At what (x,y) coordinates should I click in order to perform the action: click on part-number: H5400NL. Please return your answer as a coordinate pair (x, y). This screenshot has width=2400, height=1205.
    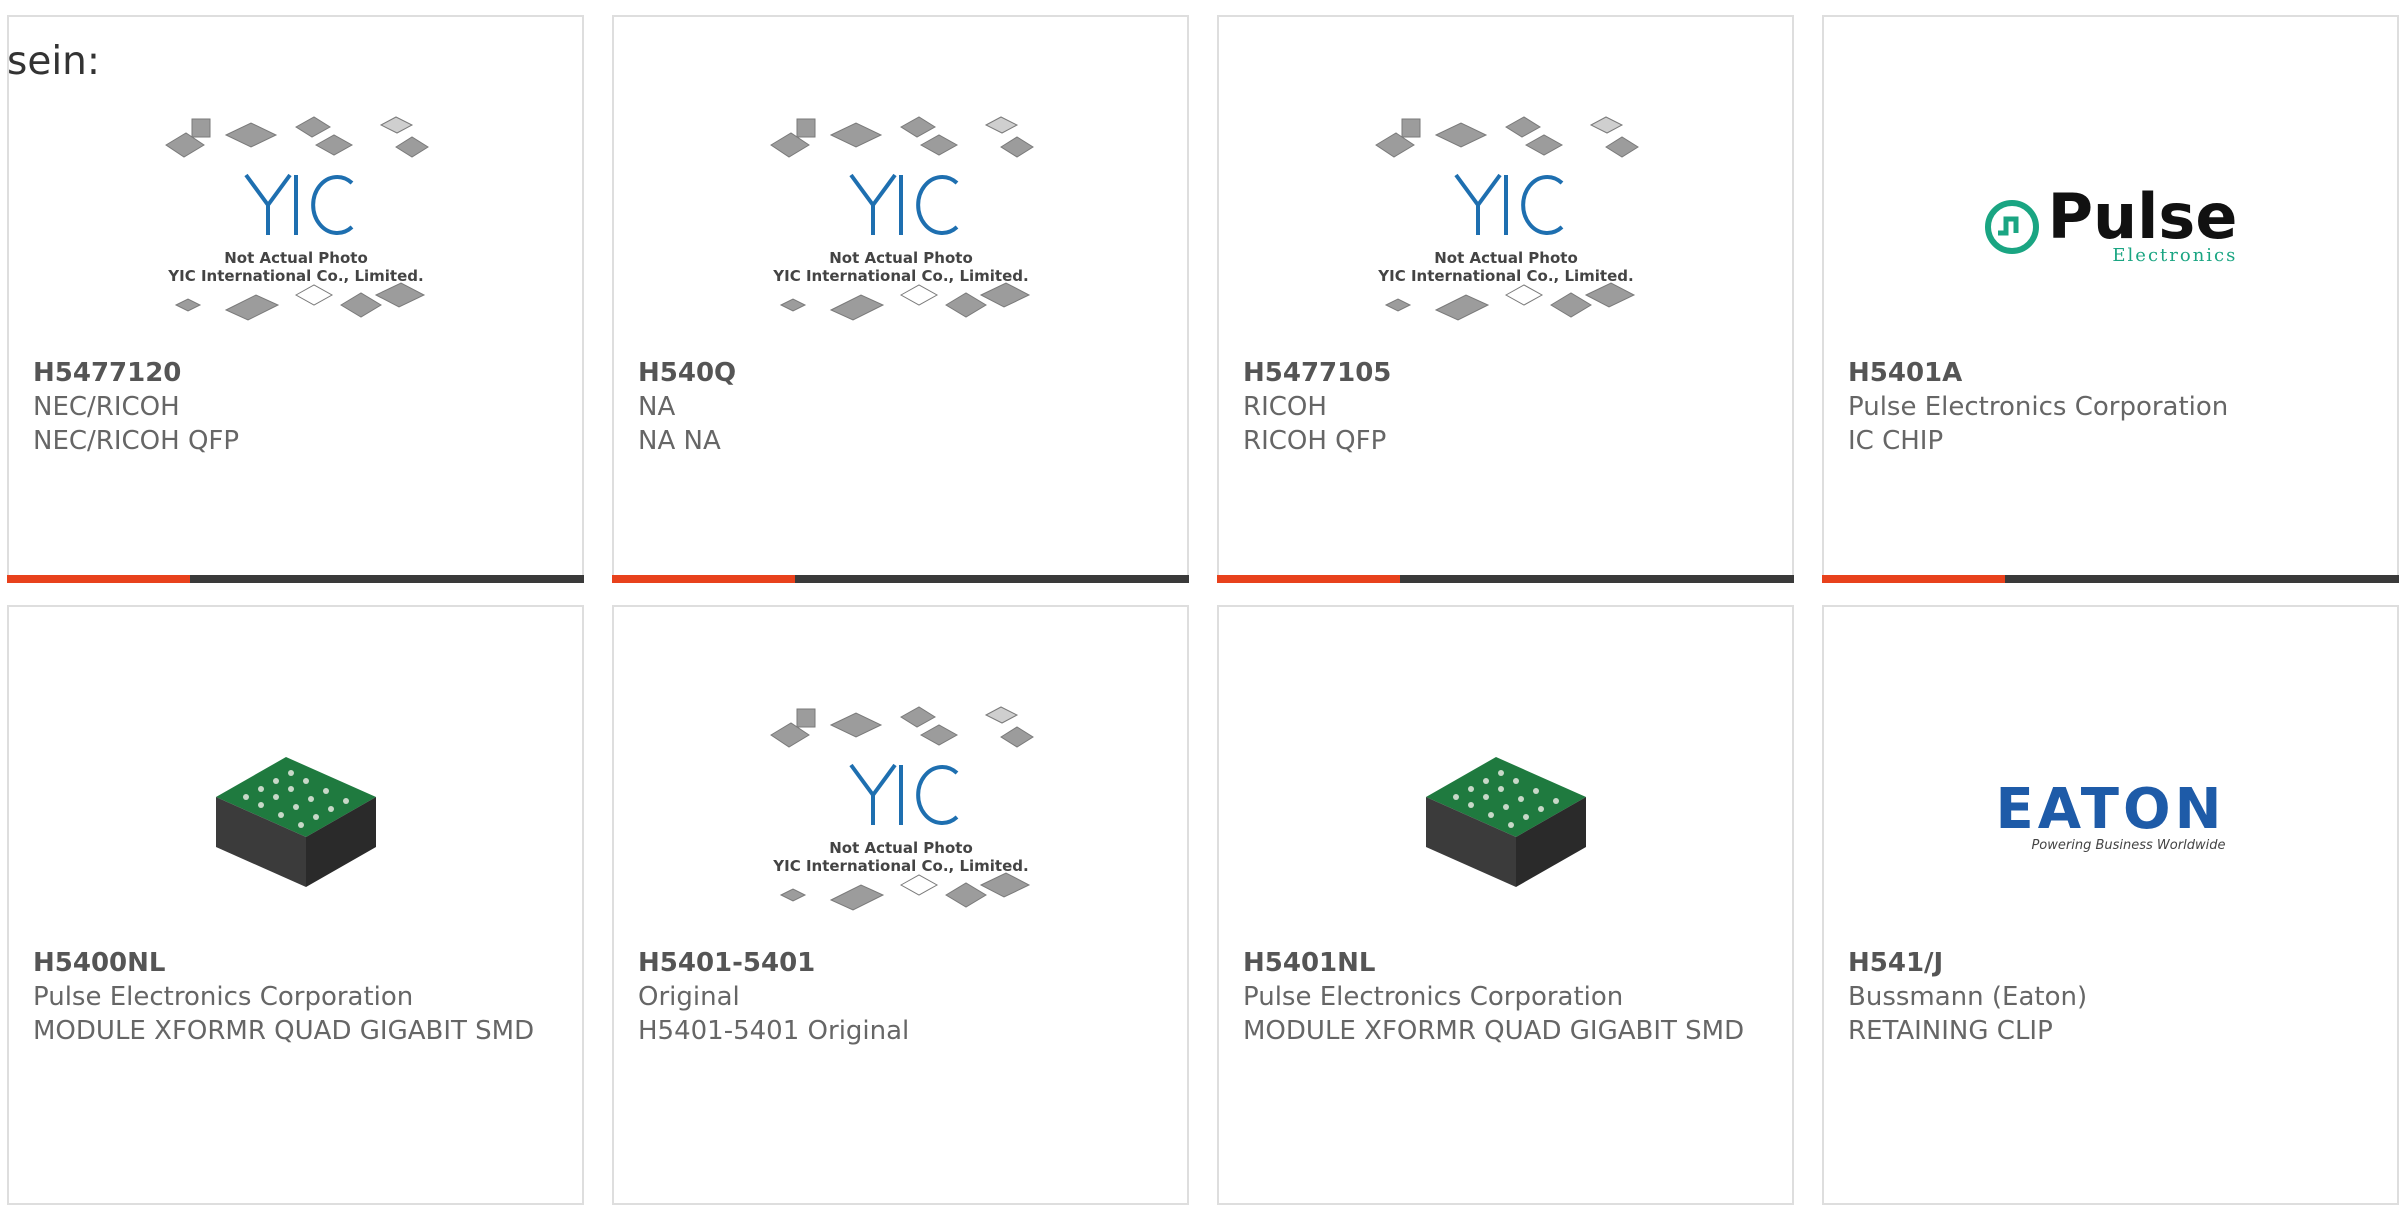
    Looking at the image, I should click on (295, 963).